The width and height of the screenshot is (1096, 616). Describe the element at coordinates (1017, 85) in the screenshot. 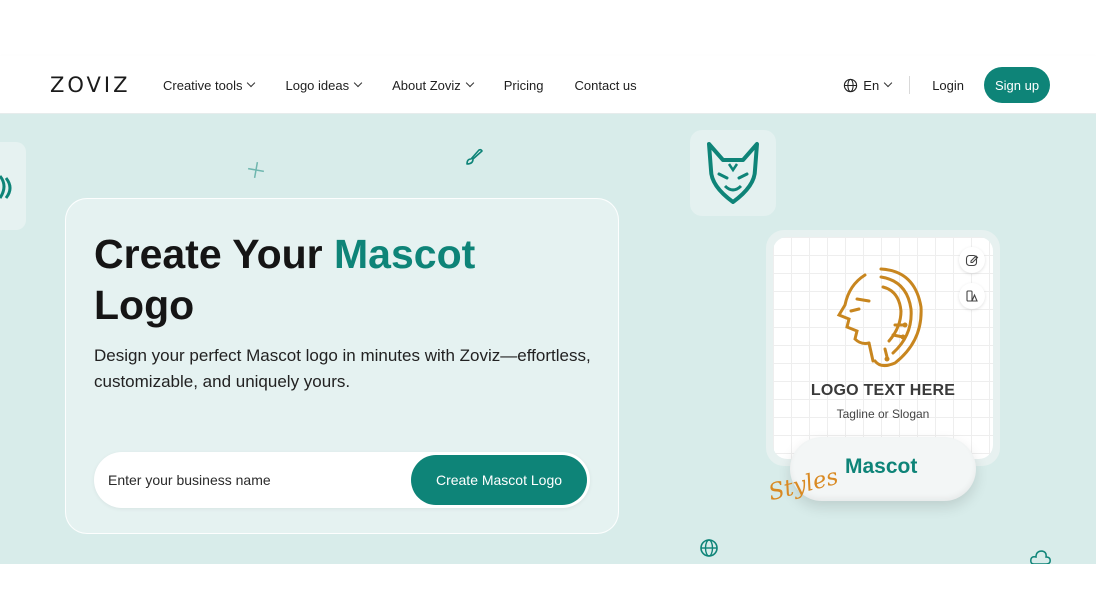

I see `signup-button: Sign up` at that location.